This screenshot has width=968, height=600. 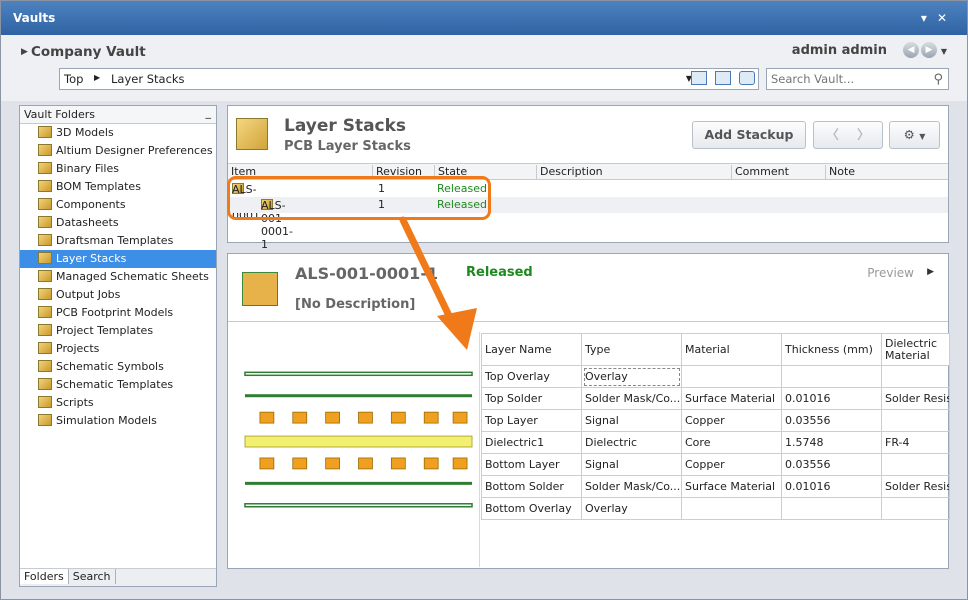 I want to click on layer-cell: Dielectric1, so click(x=531, y=442).